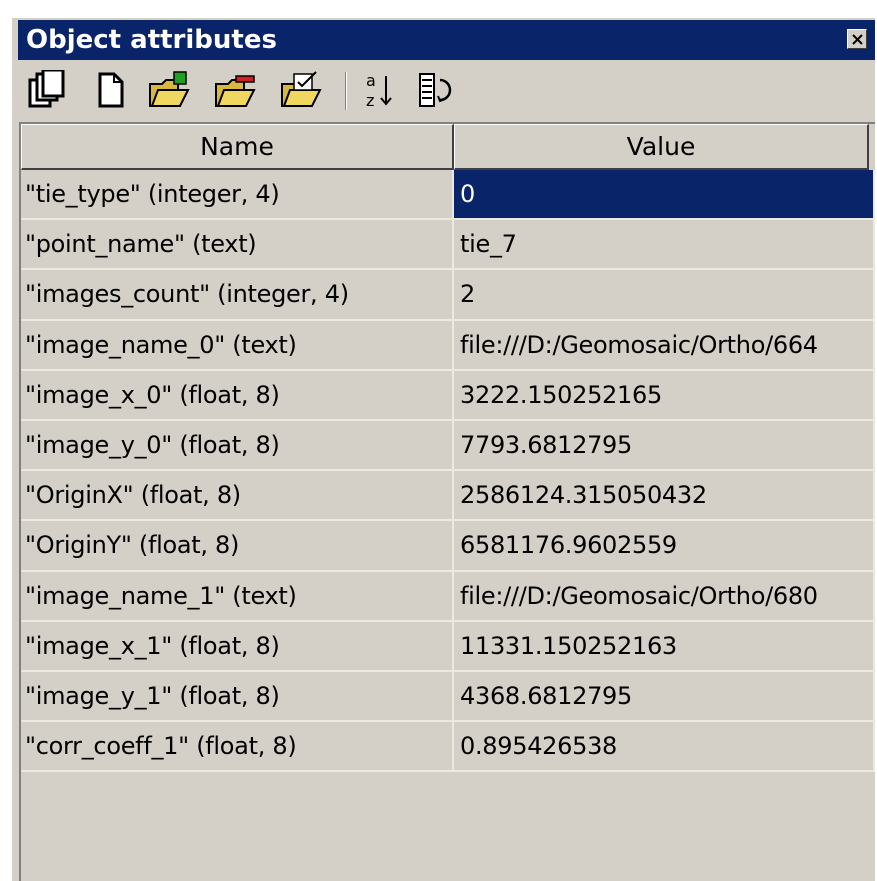 The height and width of the screenshot is (881, 877). I want to click on folder-edit-icon, so click(301, 89).